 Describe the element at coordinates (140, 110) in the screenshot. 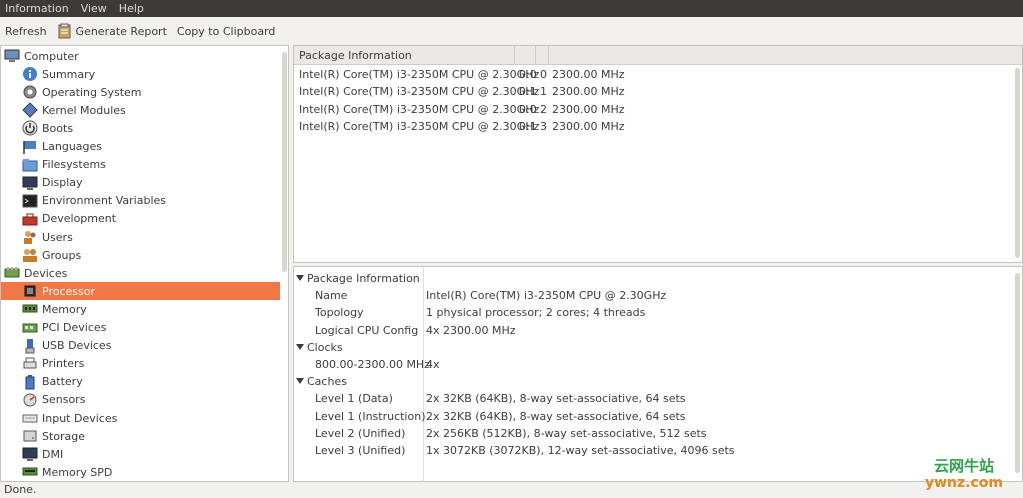

I see `sidebar-item-kernel-modules: Kernel Modules` at that location.